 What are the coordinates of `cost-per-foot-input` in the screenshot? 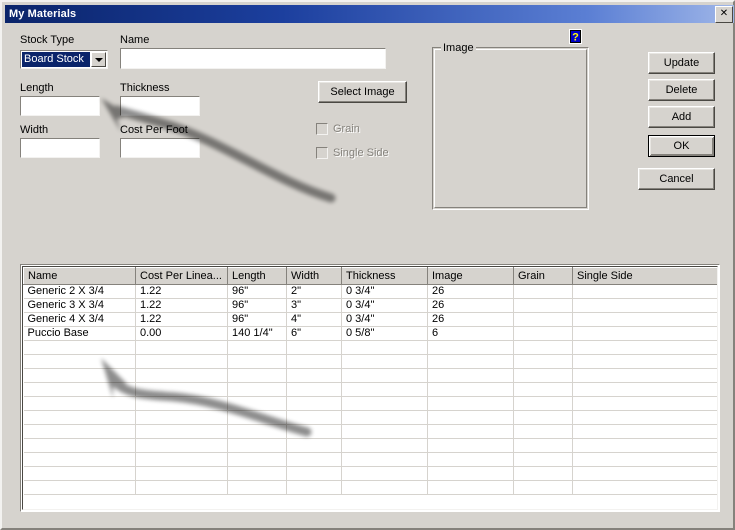 It's located at (160, 148).